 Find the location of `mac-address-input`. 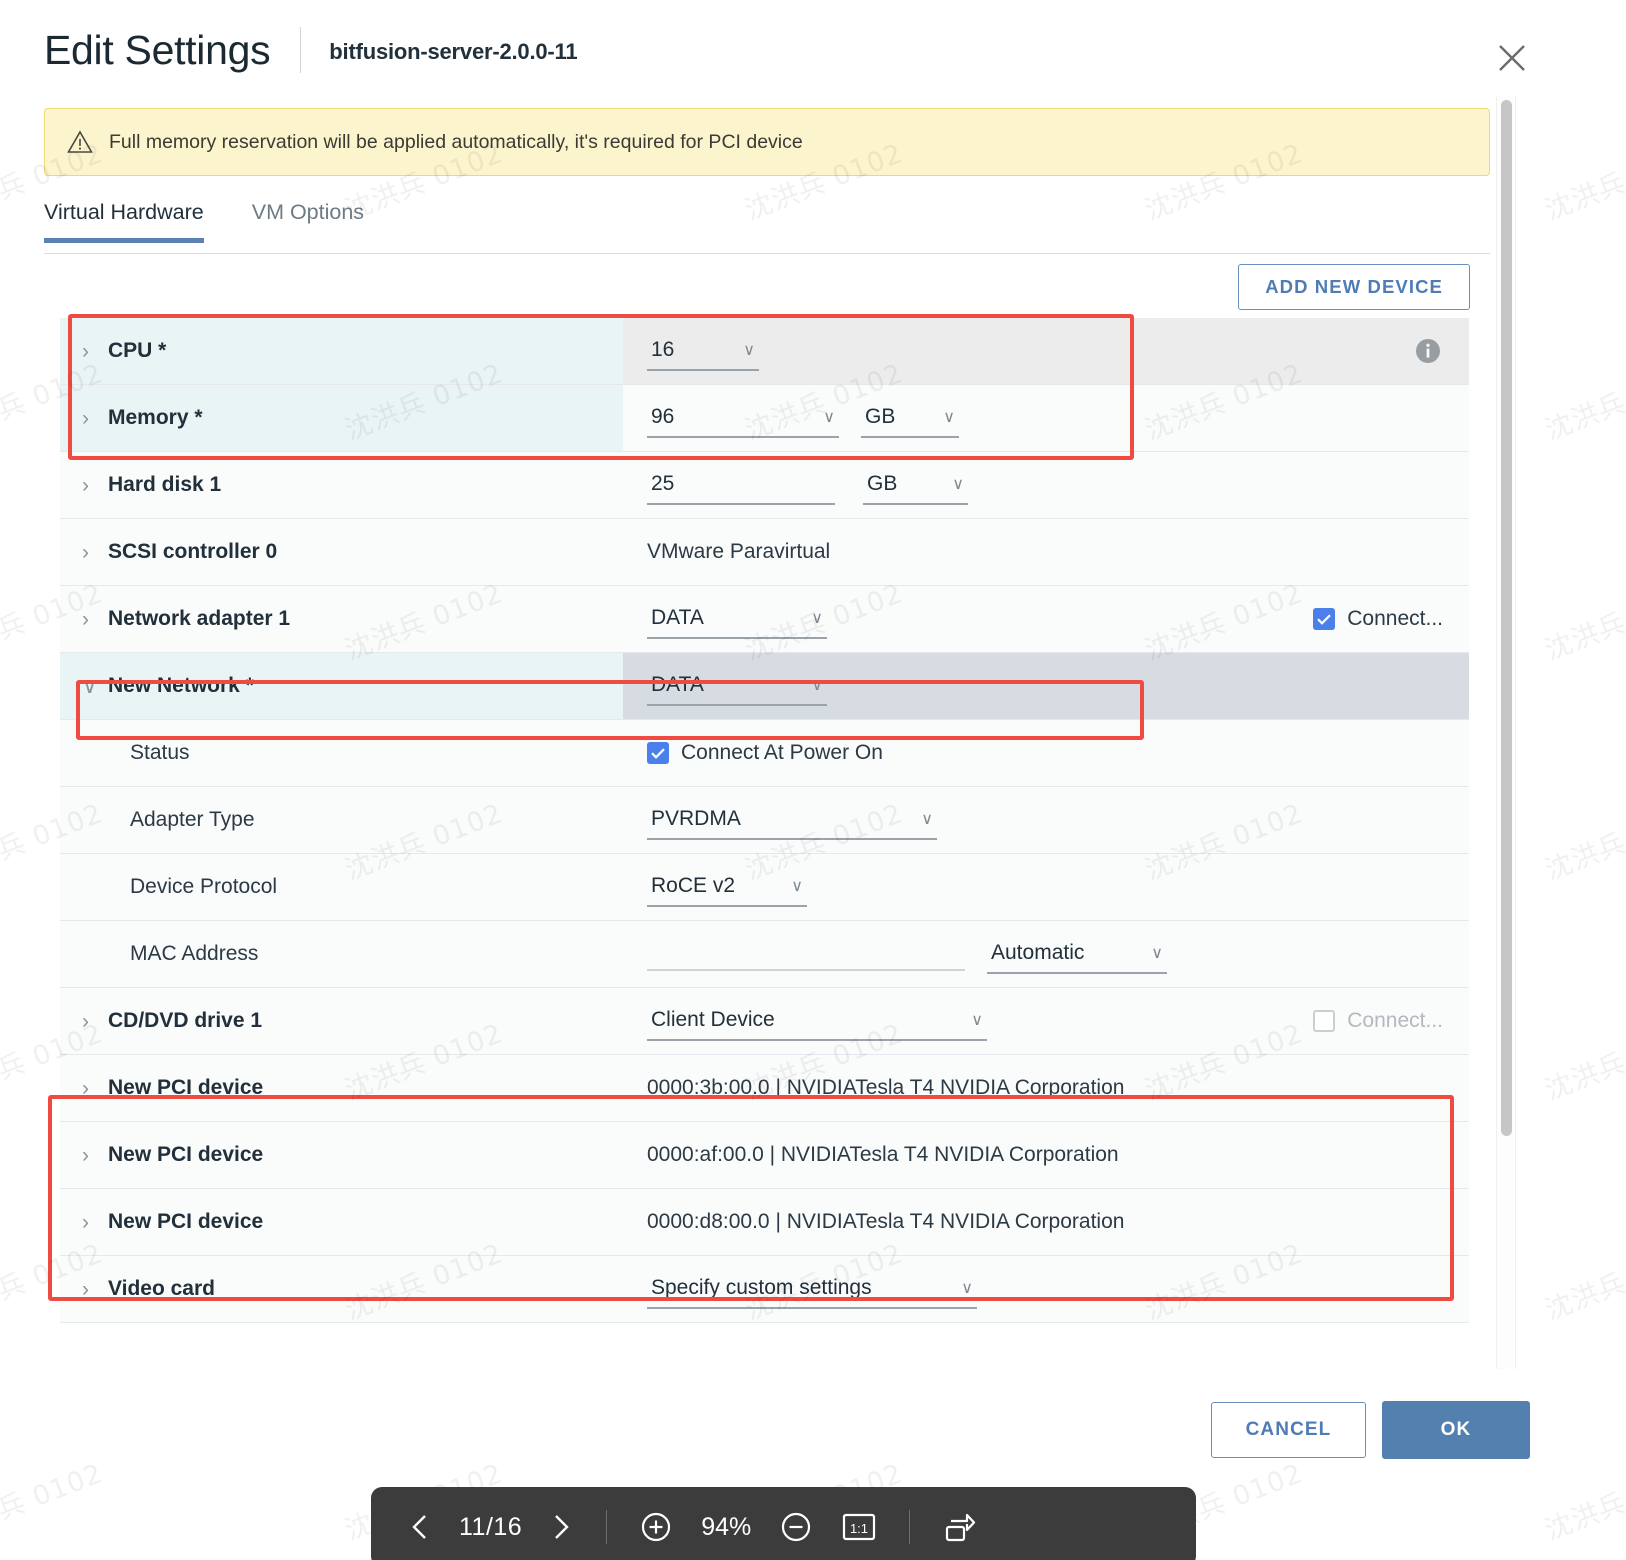

mac-address-input is located at coordinates (806, 956).